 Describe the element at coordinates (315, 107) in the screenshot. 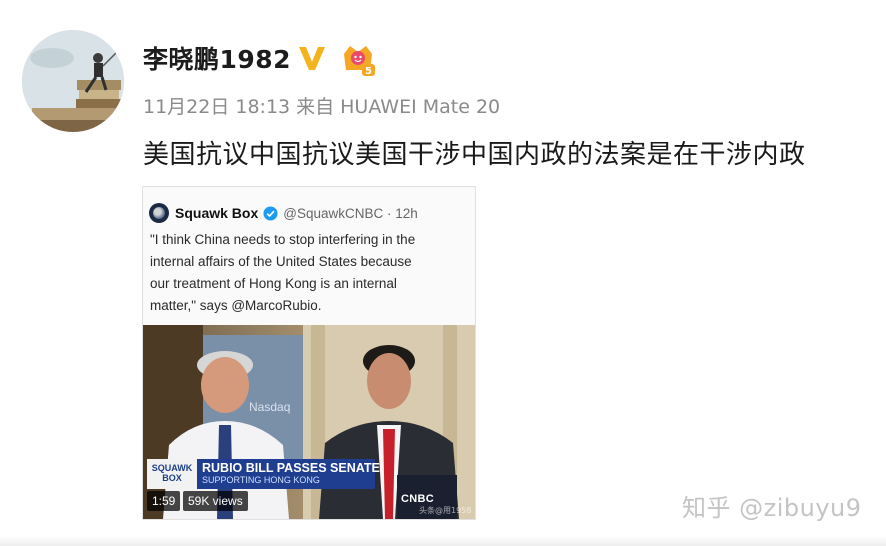

I see `source-prefix: 来自` at that location.